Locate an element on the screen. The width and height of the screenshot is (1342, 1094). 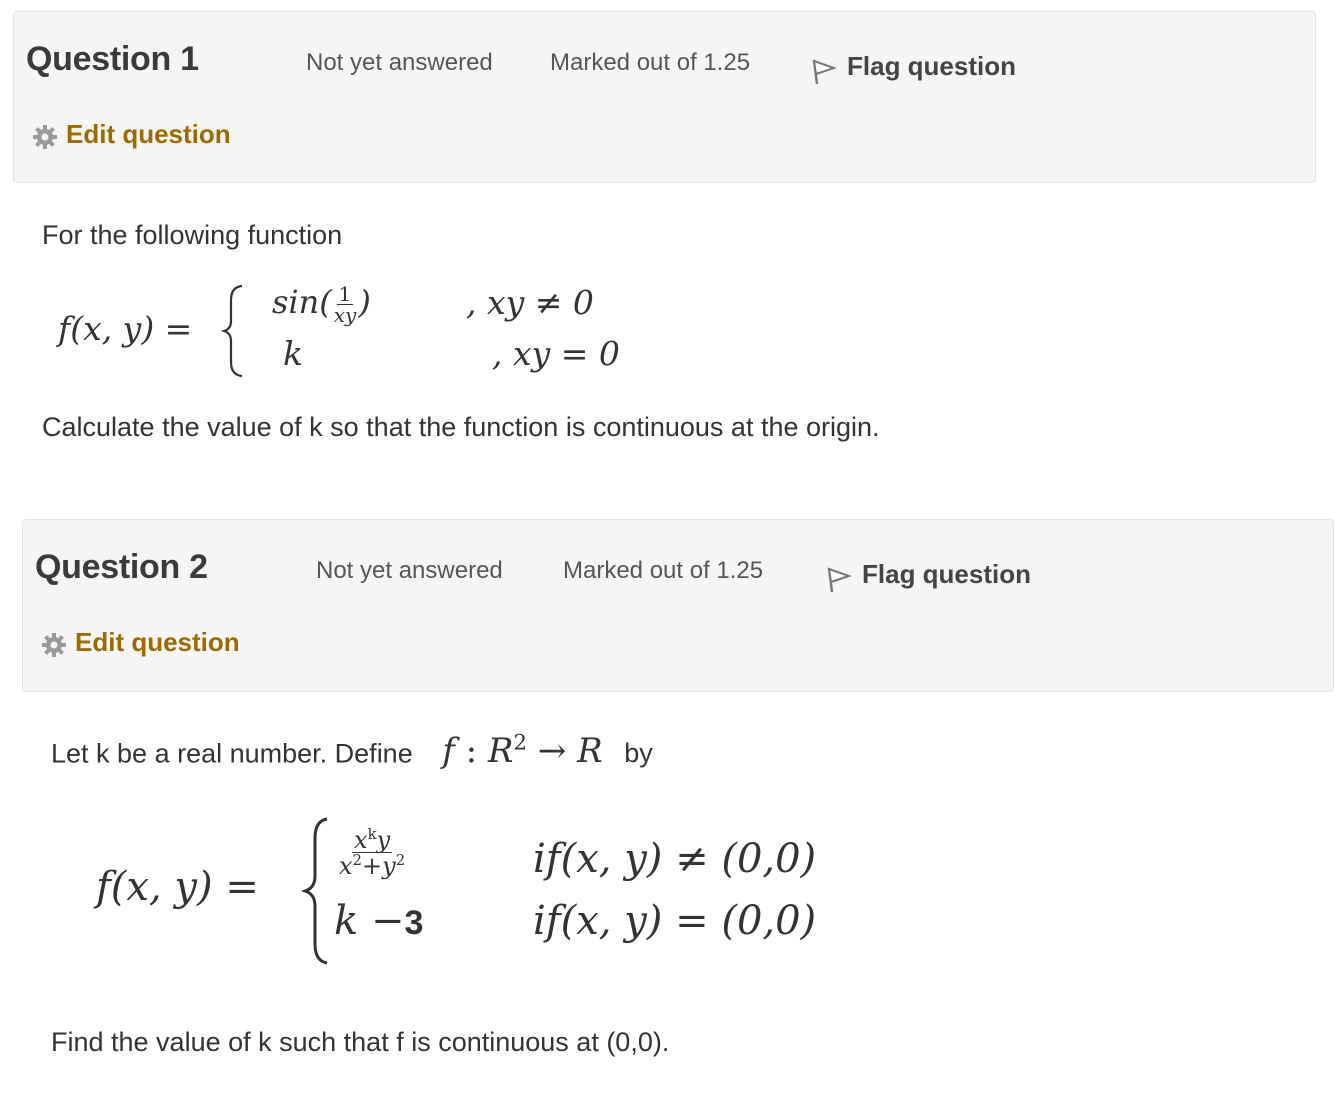
question-1-intro: For the following function is located at coordinates (192, 235).